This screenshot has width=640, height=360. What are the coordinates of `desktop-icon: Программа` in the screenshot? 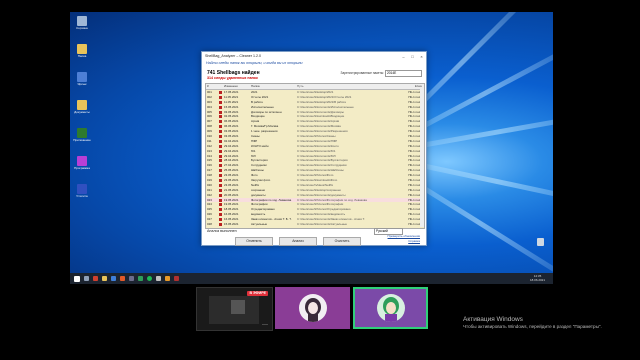 It's located at (82, 163).